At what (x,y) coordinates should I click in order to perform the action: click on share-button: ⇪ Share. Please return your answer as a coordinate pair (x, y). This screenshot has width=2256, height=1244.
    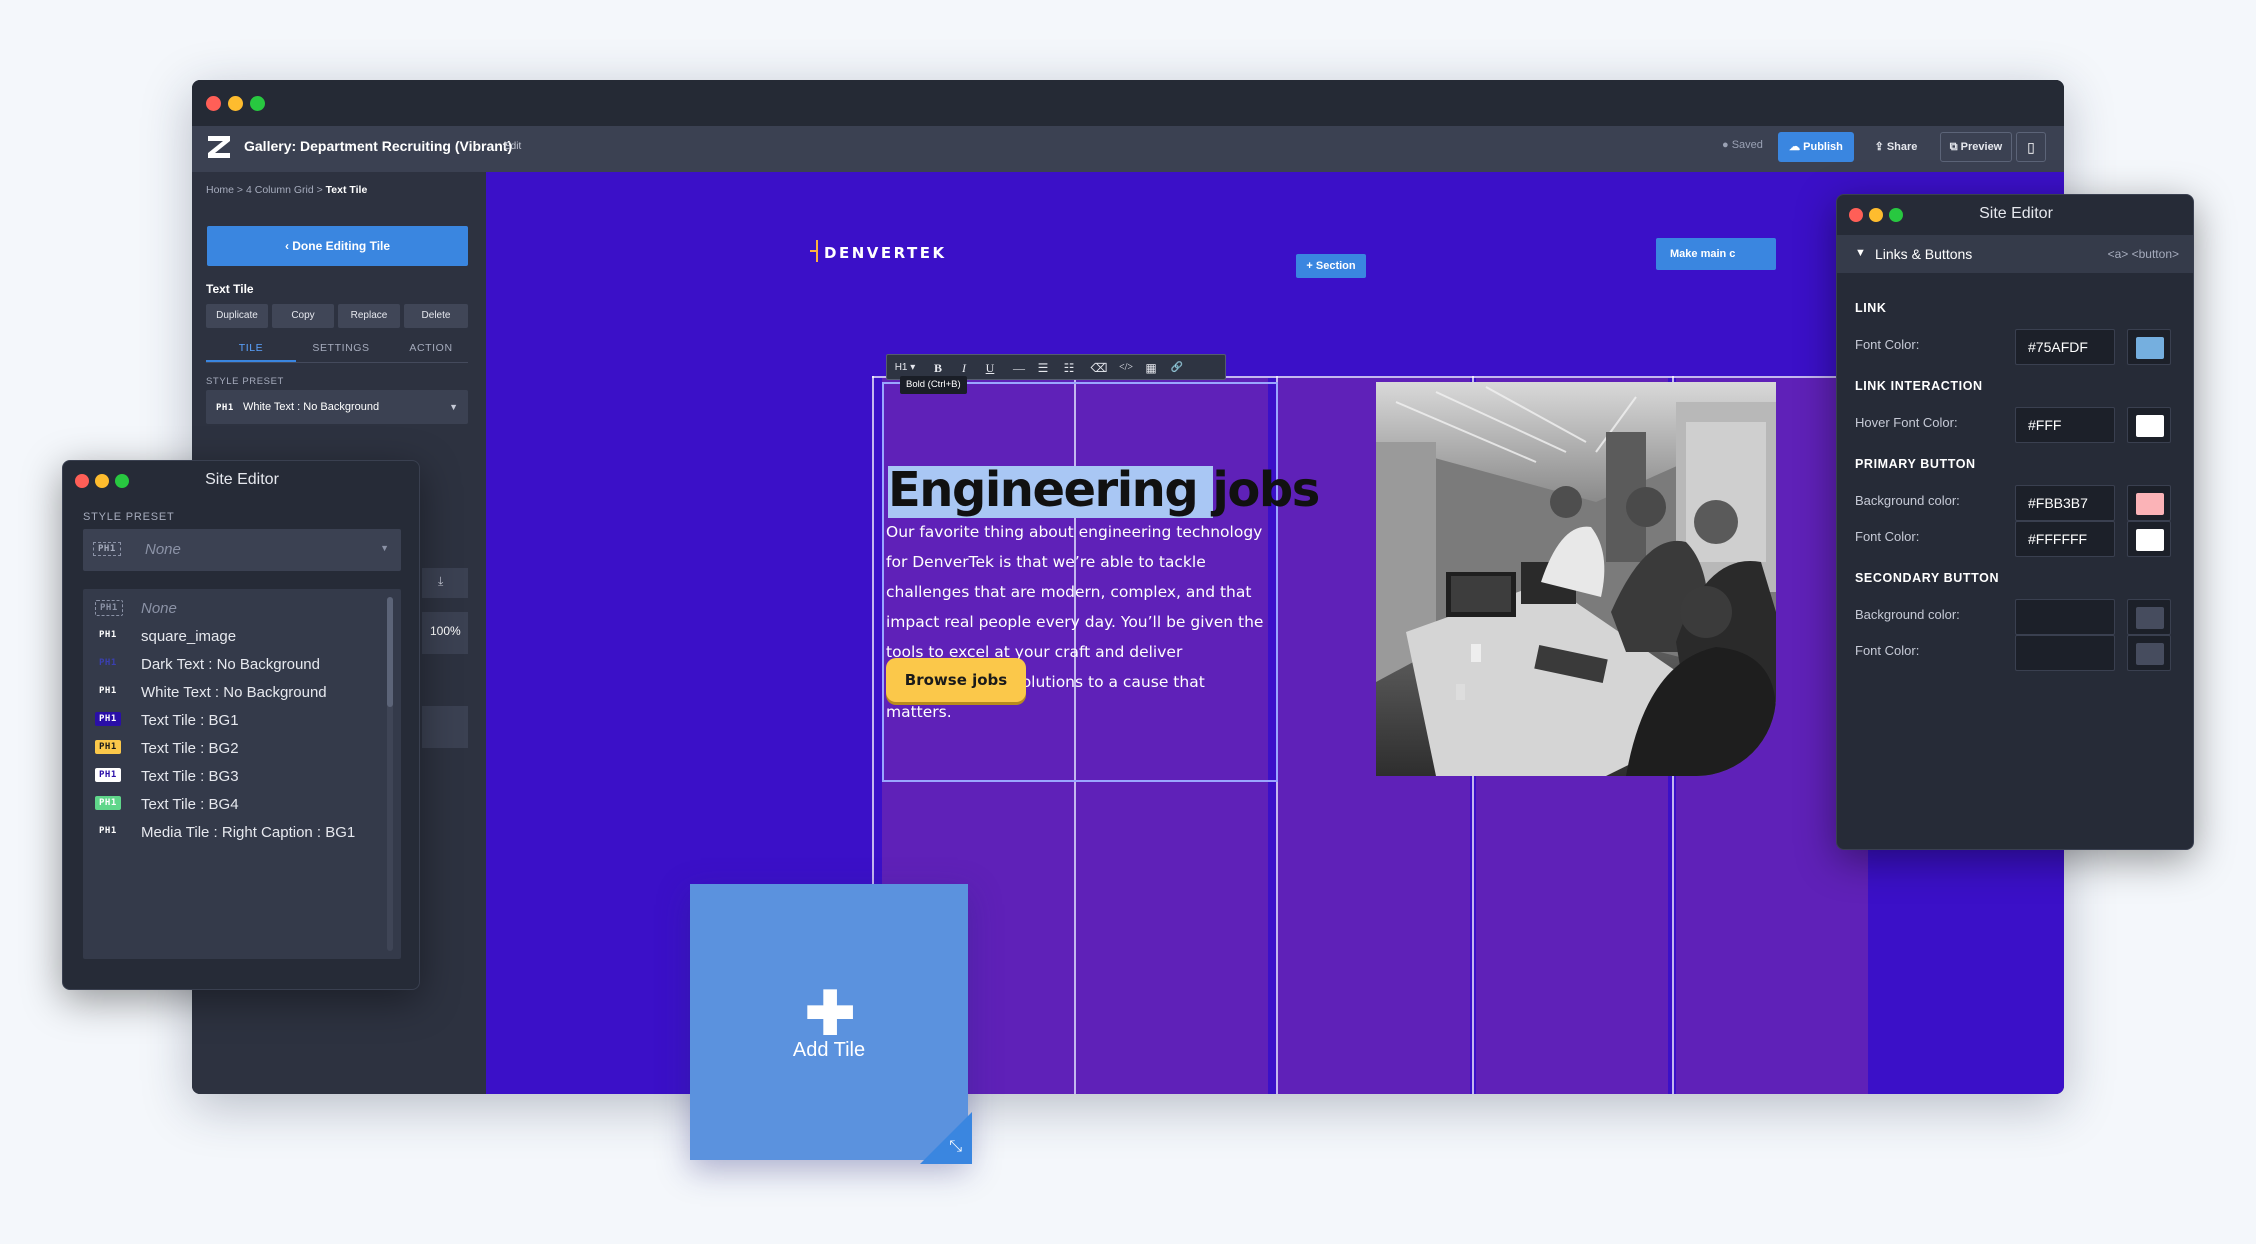
    Looking at the image, I should click on (1896, 147).